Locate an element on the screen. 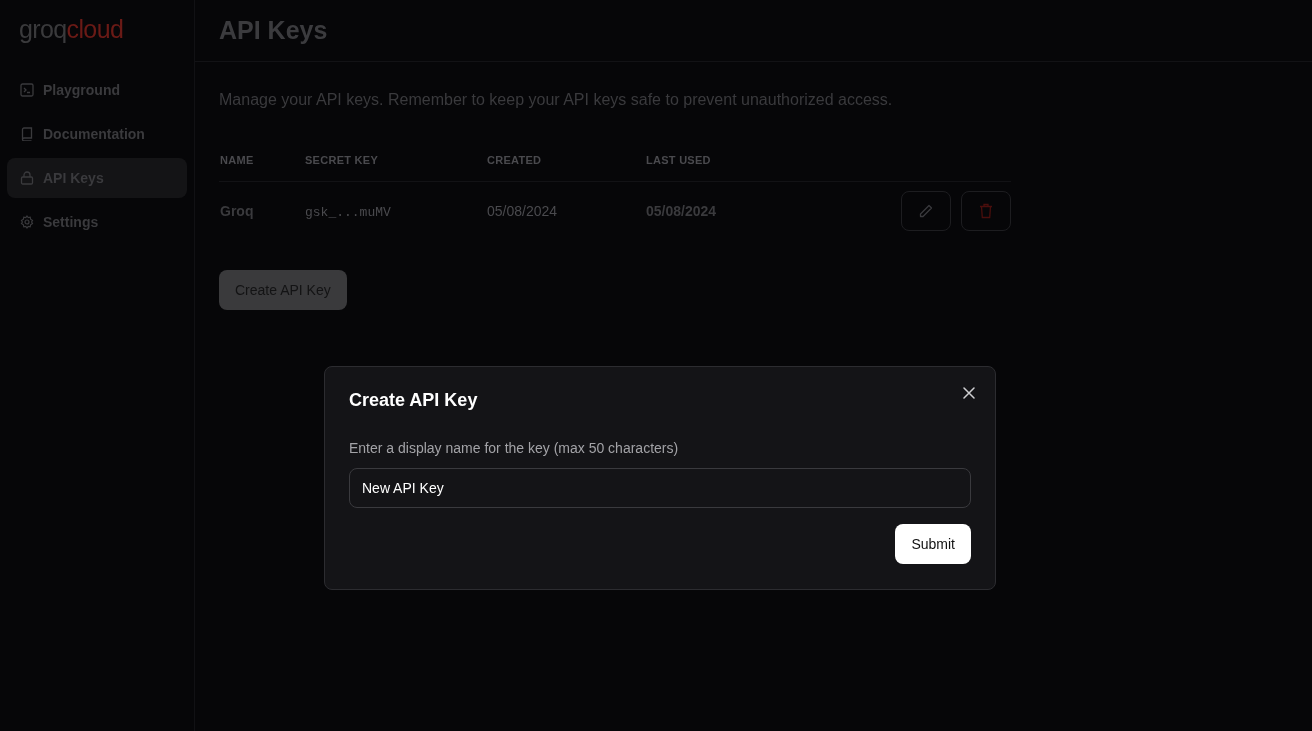  table-cell: gsk_...muMV is located at coordinates (348, 212).